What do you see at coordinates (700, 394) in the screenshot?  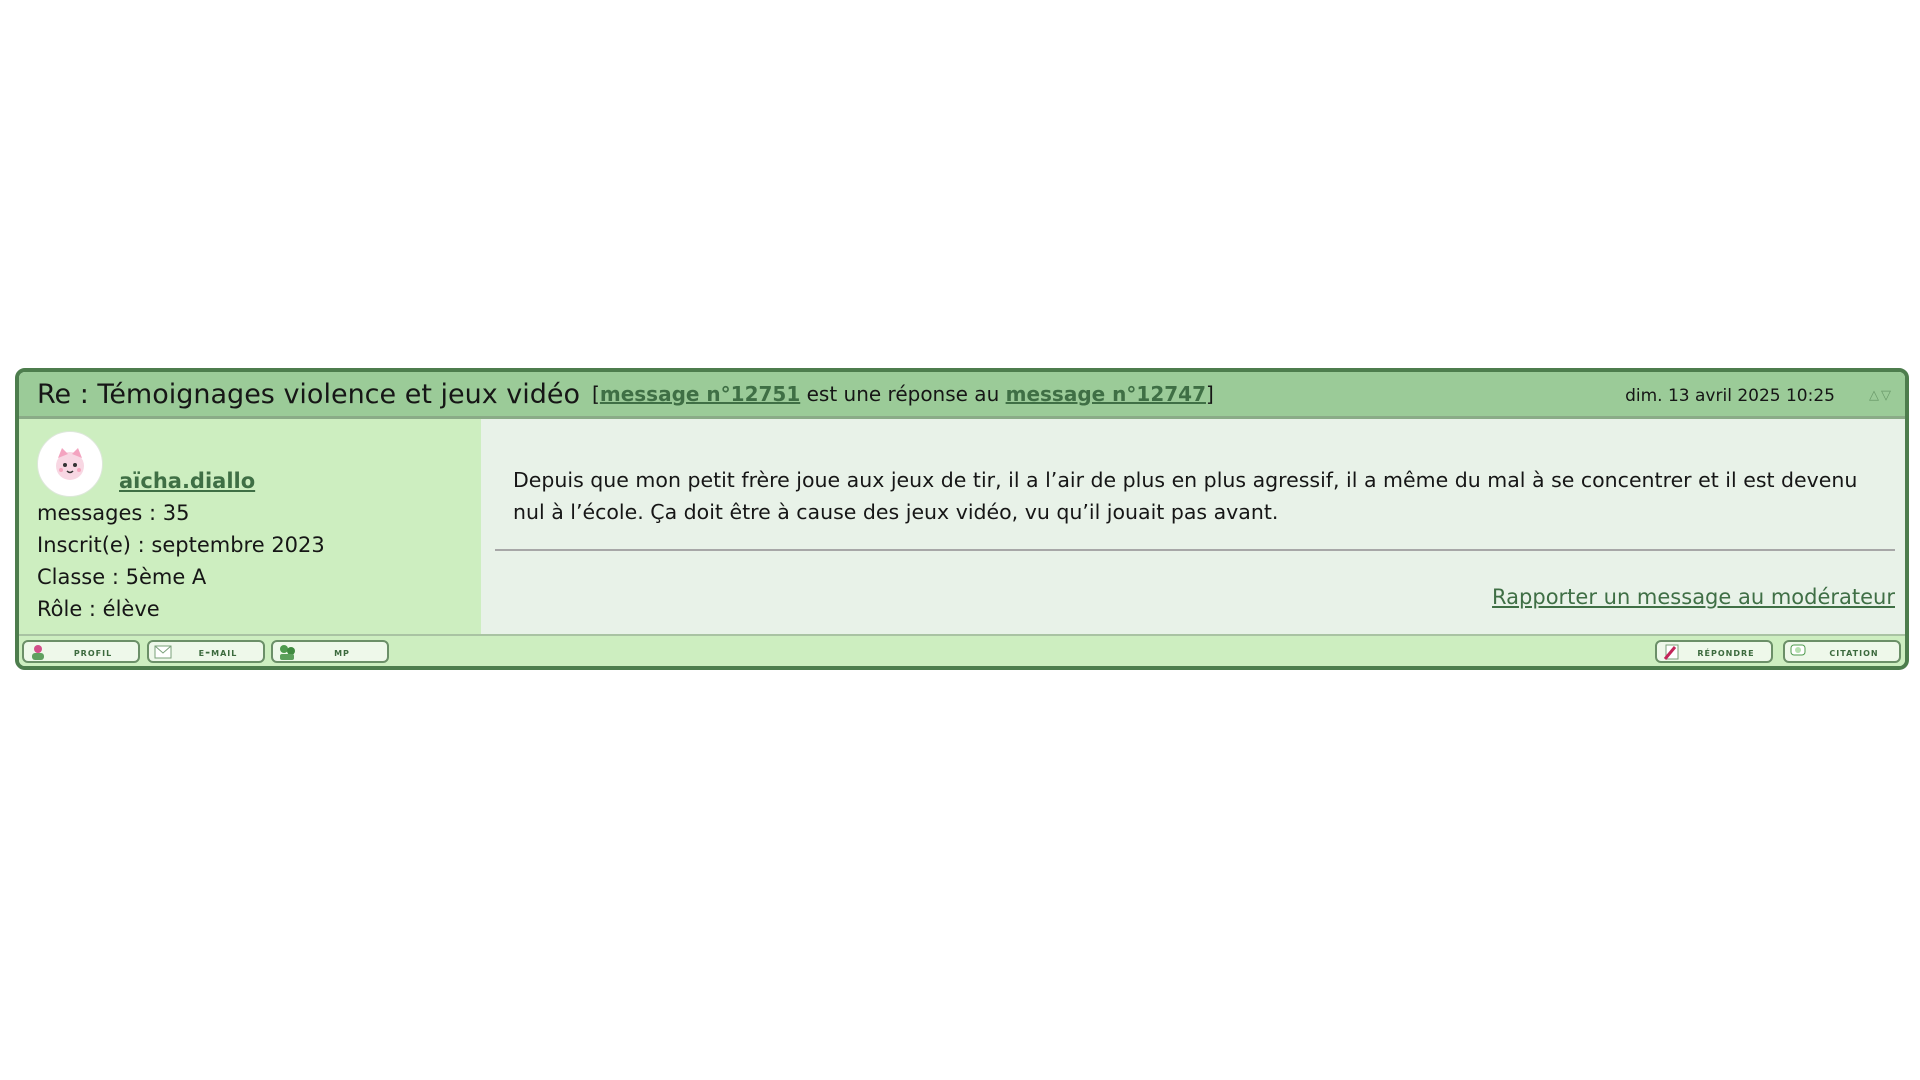 I see `message-link: message n°12751` at bounding box center [700, 394].